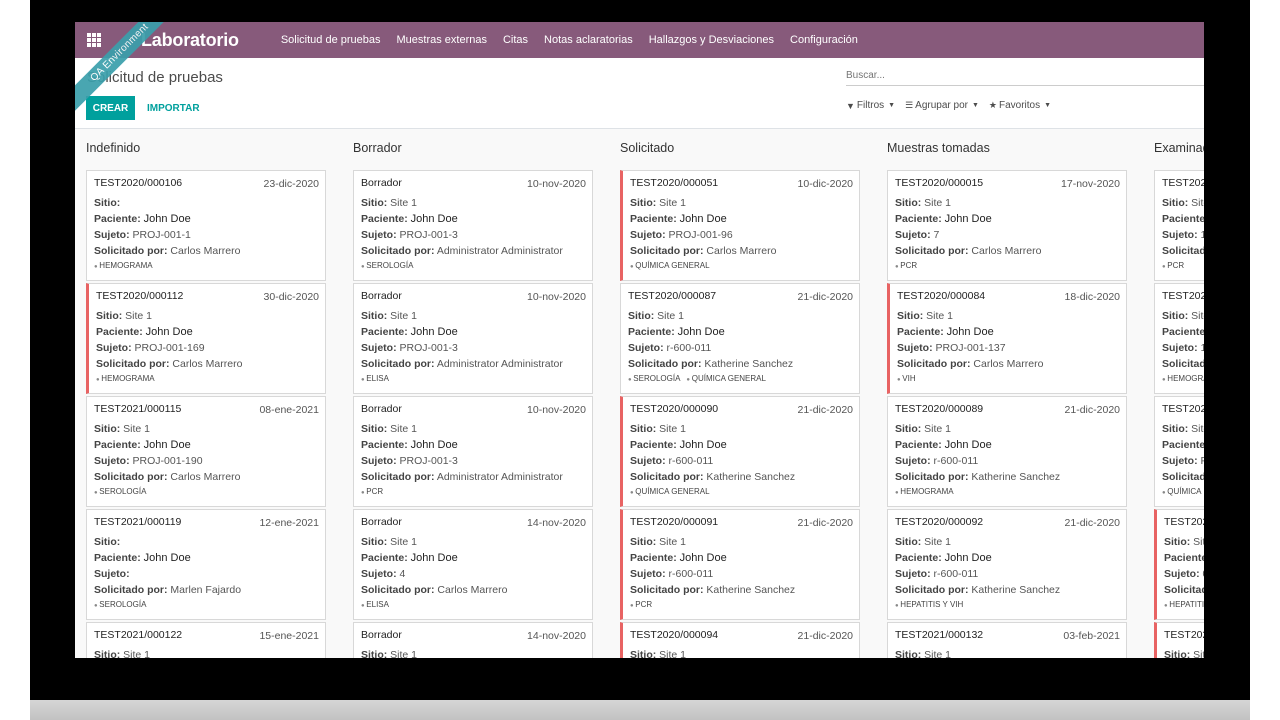 Image resolution: width=1280 pixels, height=720 pixels. What do you see at coordinates (1025, 76) in the screenshot?
I see `search-input` at bounding box center [1025, 76].